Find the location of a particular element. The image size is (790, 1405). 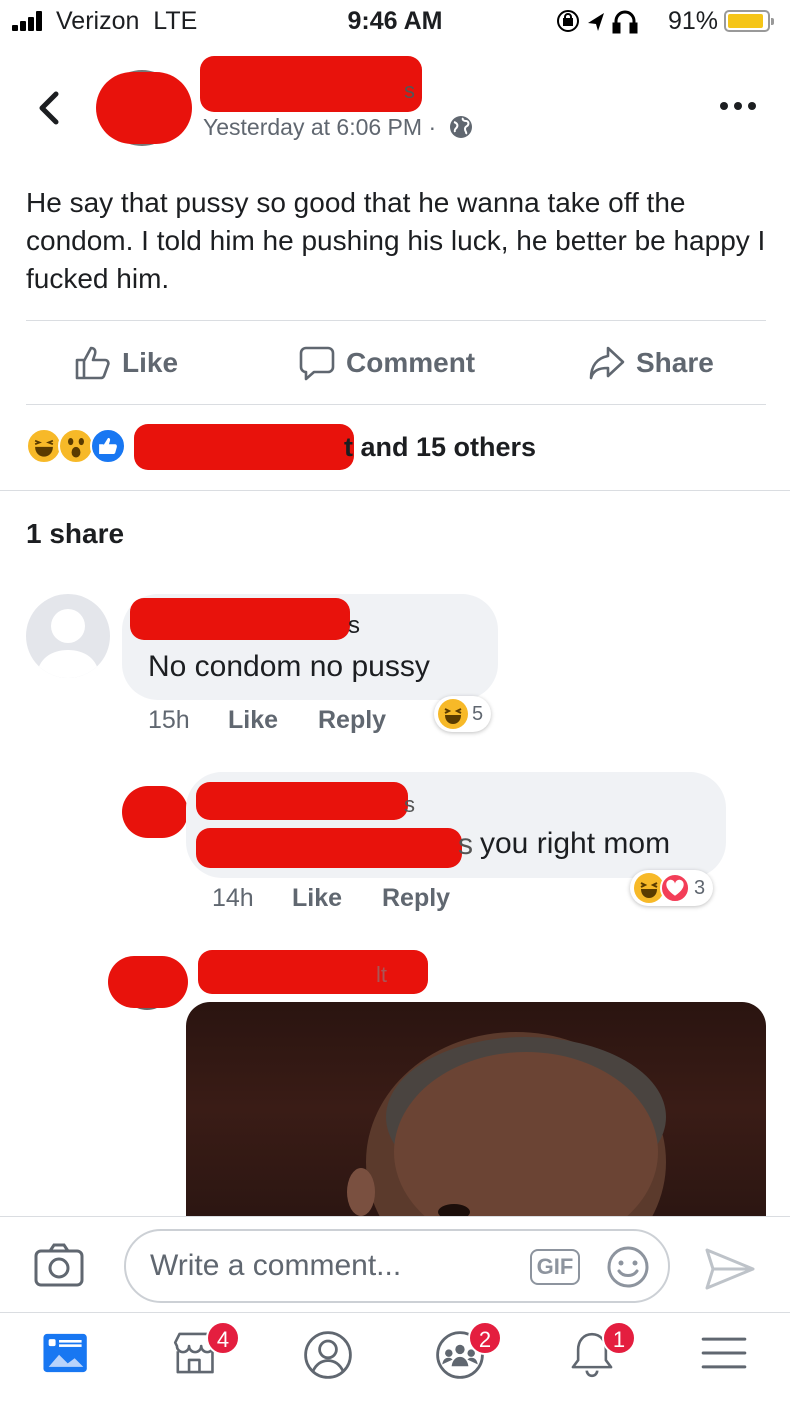

share-arrow-icon is located at coordinates (607, 363).